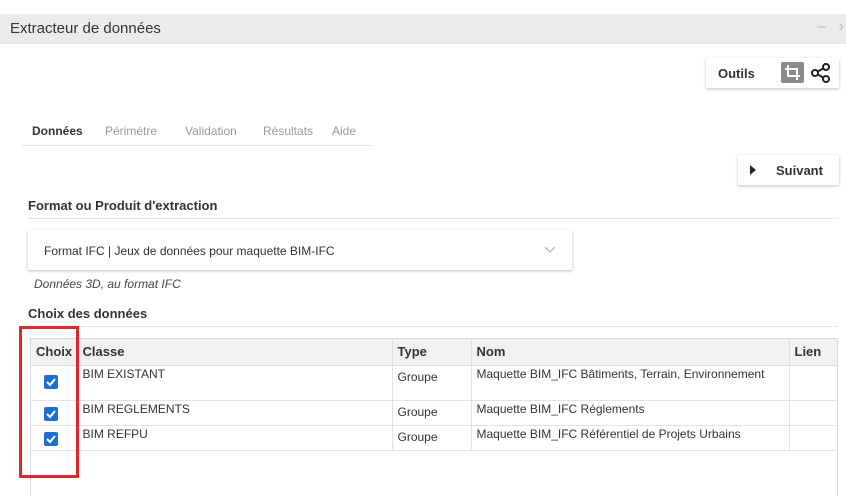  Describe the element at coordinates (772, 73) in the screenshot. I see `tools-panel: Outils` at that location.